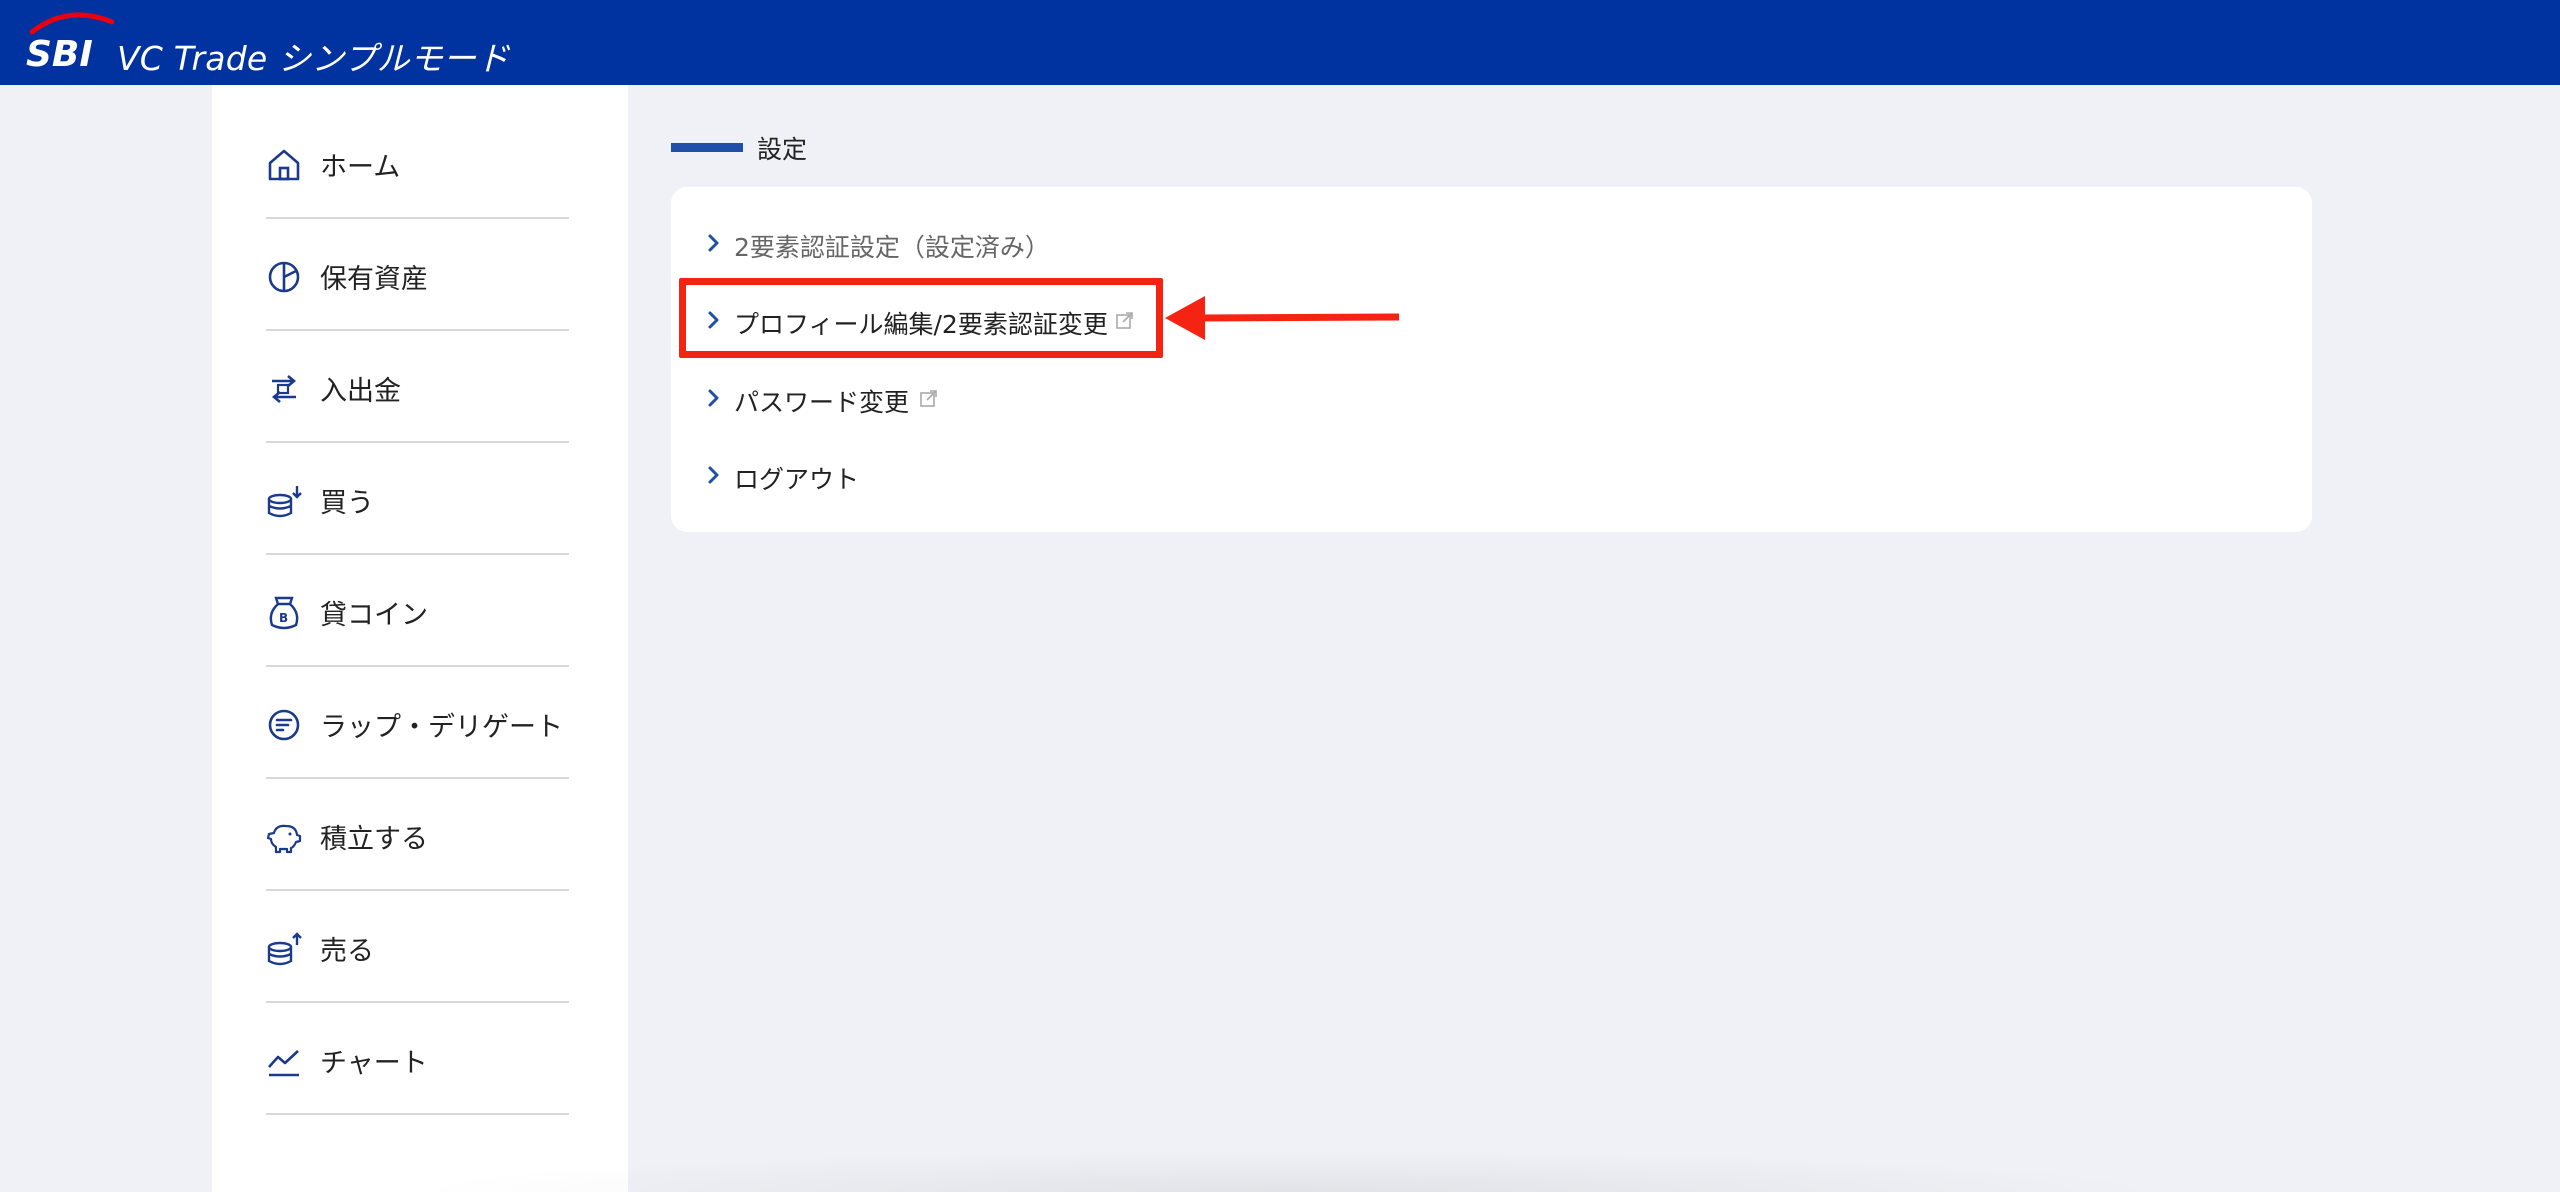 The height and width of the screenshot is (1192, 2560). I want to click on sidebar-item-chart: チャート, so click(417, 1059).